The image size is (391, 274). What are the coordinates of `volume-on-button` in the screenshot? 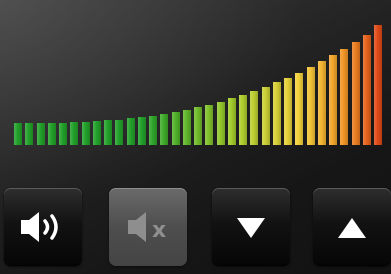 It's located at (43, 227).